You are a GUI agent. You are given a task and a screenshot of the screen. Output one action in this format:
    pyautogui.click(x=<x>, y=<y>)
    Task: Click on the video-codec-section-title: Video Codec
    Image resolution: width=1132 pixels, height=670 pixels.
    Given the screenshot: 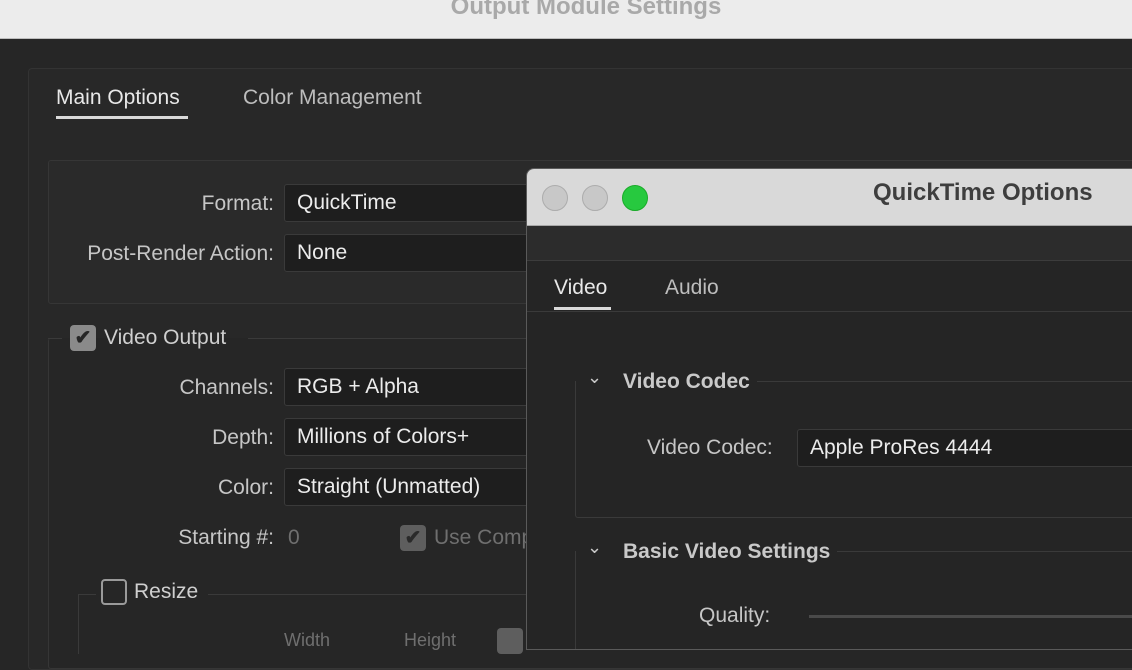 What is the action you would take?
    pyautogui.click(x=686, y=382)
    